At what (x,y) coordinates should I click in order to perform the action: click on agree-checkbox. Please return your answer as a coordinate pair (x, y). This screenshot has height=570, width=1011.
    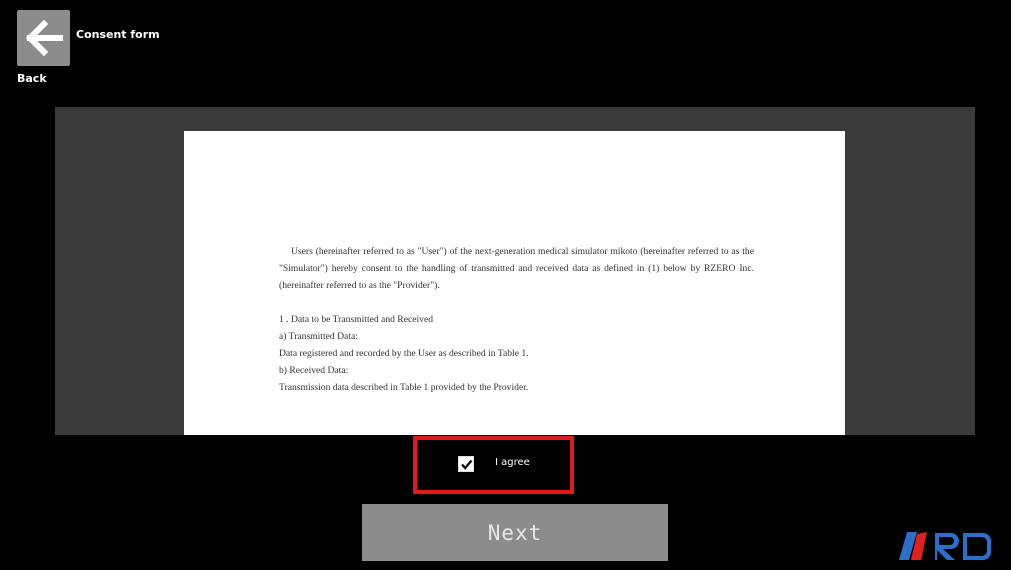
    Looking at the image, I should click on (466, 464).